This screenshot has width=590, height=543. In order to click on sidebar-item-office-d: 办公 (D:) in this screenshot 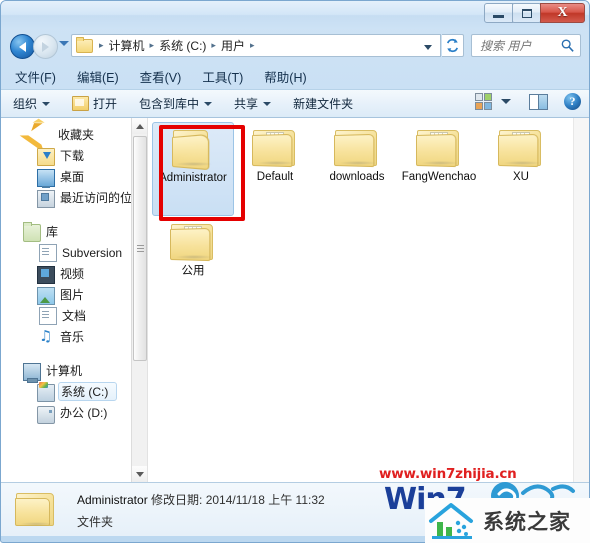, I will do `click(74, 413)`.